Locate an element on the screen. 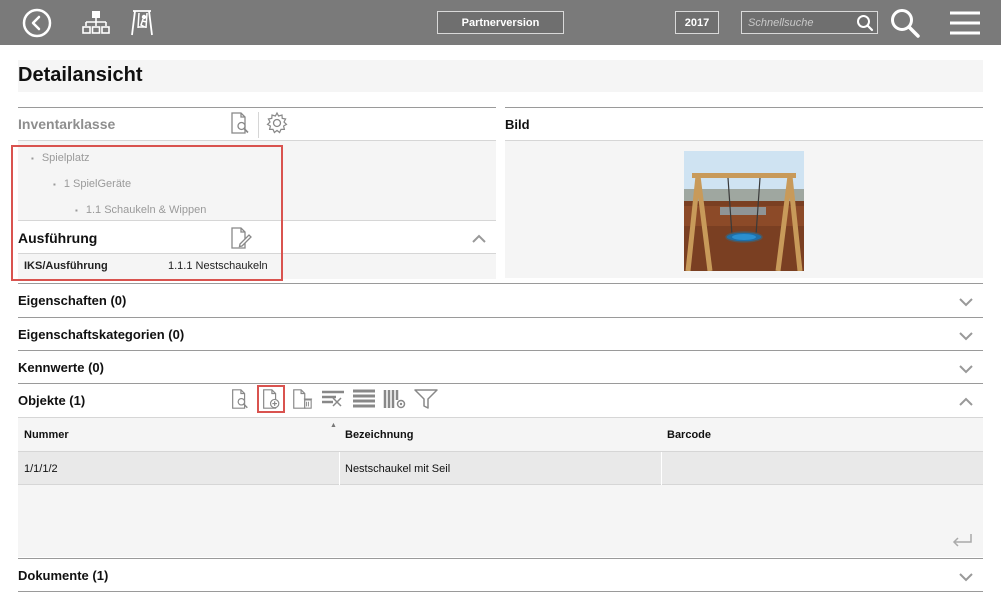  rows-icon is located at coordinates (364, 399).